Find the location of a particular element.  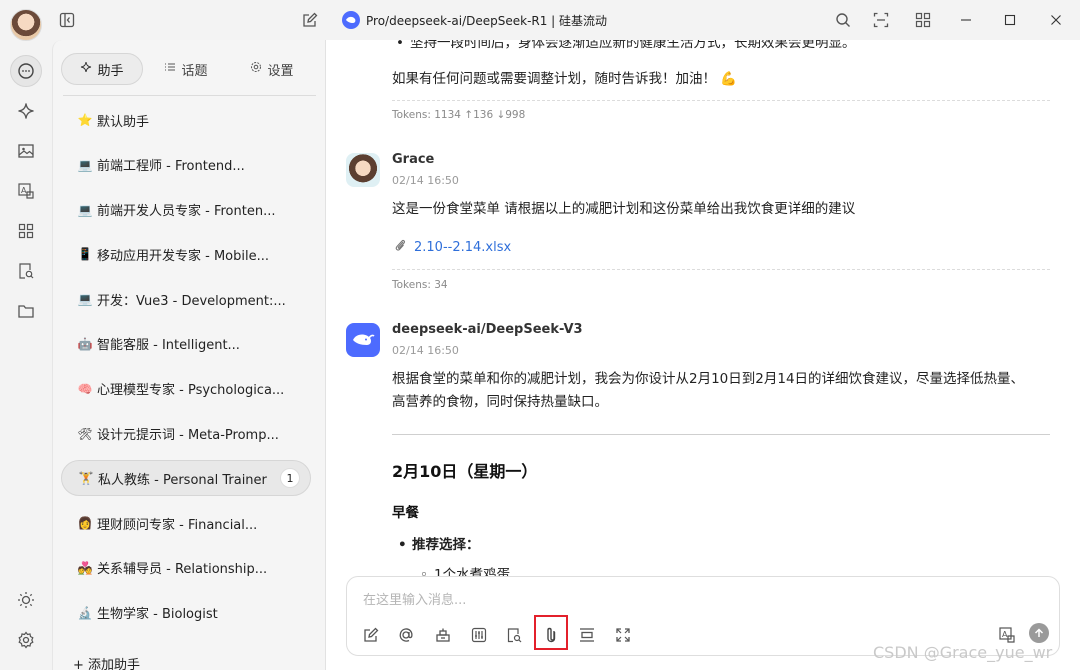

search-icon is located at coordinates (843, 20).